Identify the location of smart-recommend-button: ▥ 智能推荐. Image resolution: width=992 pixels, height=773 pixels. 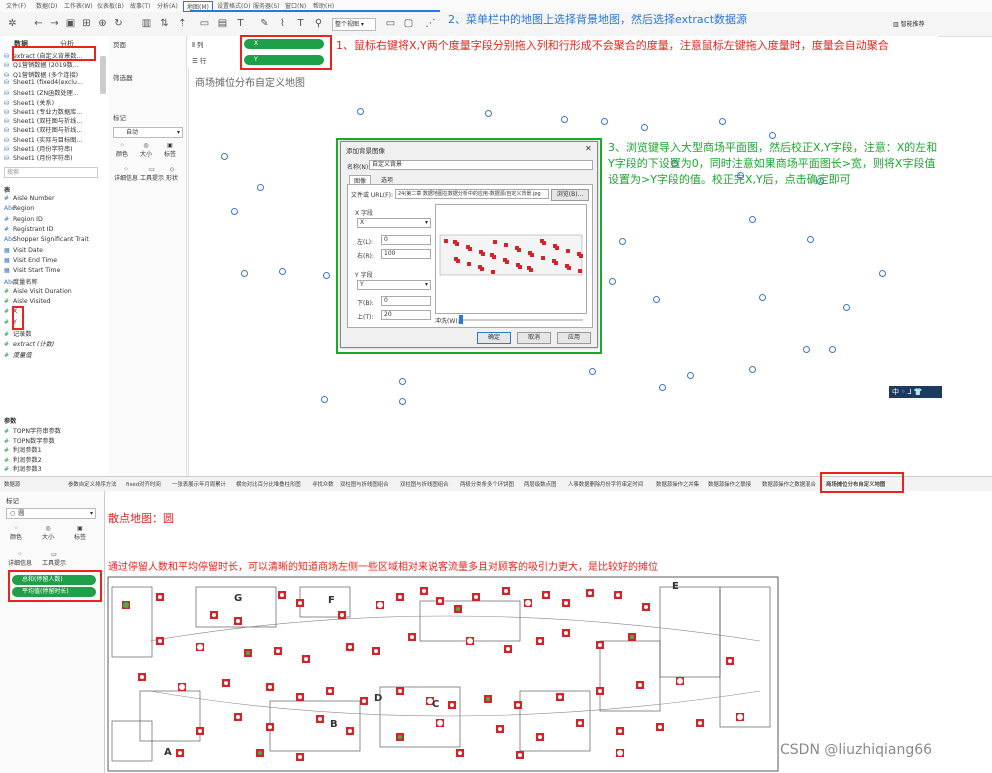
(909, 23).